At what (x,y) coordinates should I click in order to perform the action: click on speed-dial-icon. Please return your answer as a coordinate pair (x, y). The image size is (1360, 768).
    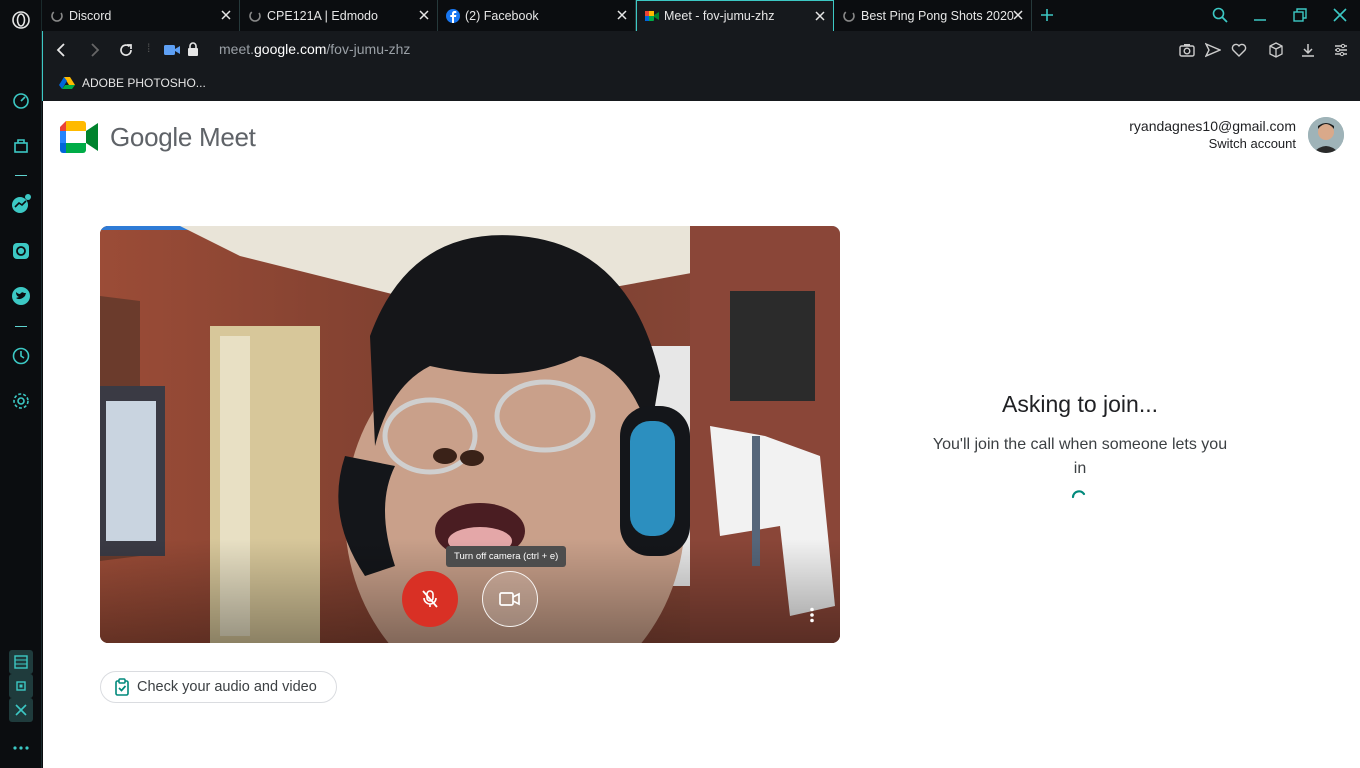
    Looking at the image, I should click on (21, 100).